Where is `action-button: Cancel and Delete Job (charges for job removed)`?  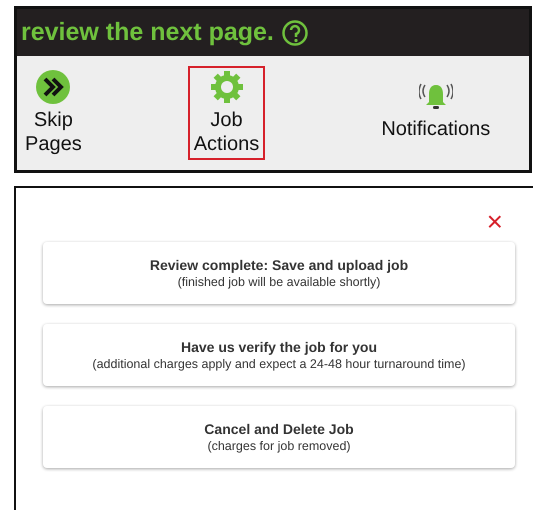 action-button: Cancel and Delete Job (charges for job removed) is located at coordinates (279, 437).